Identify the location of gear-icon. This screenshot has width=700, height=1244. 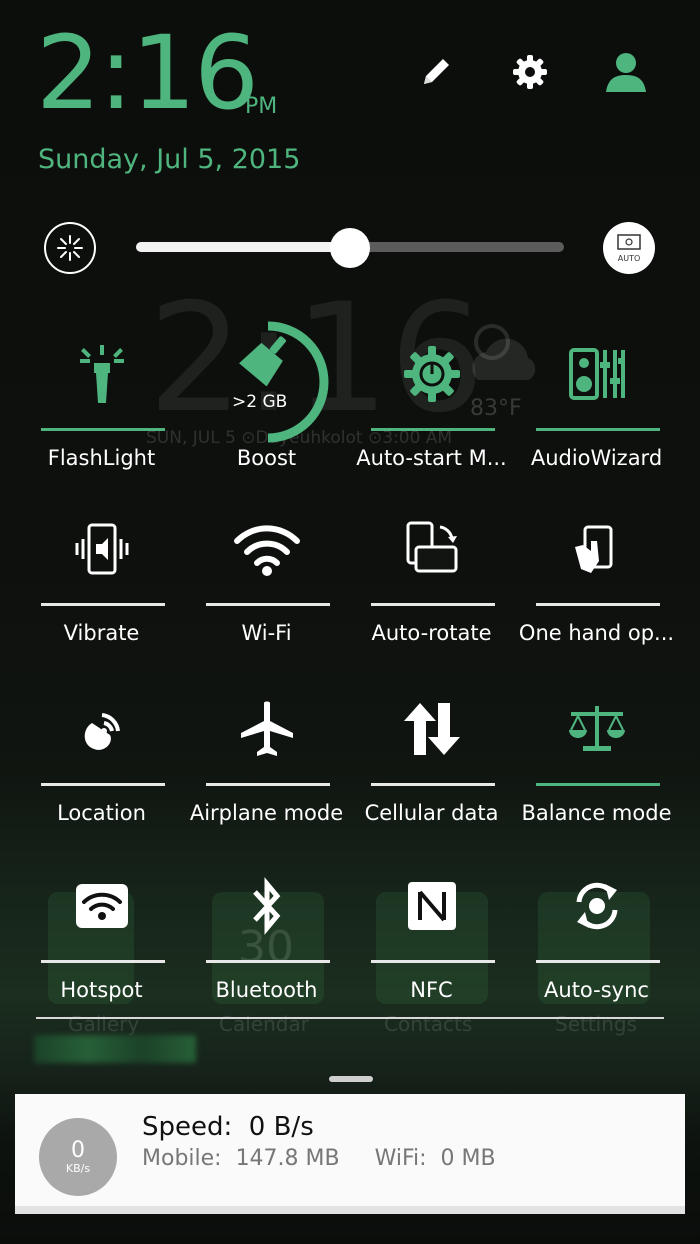
(530, 72).